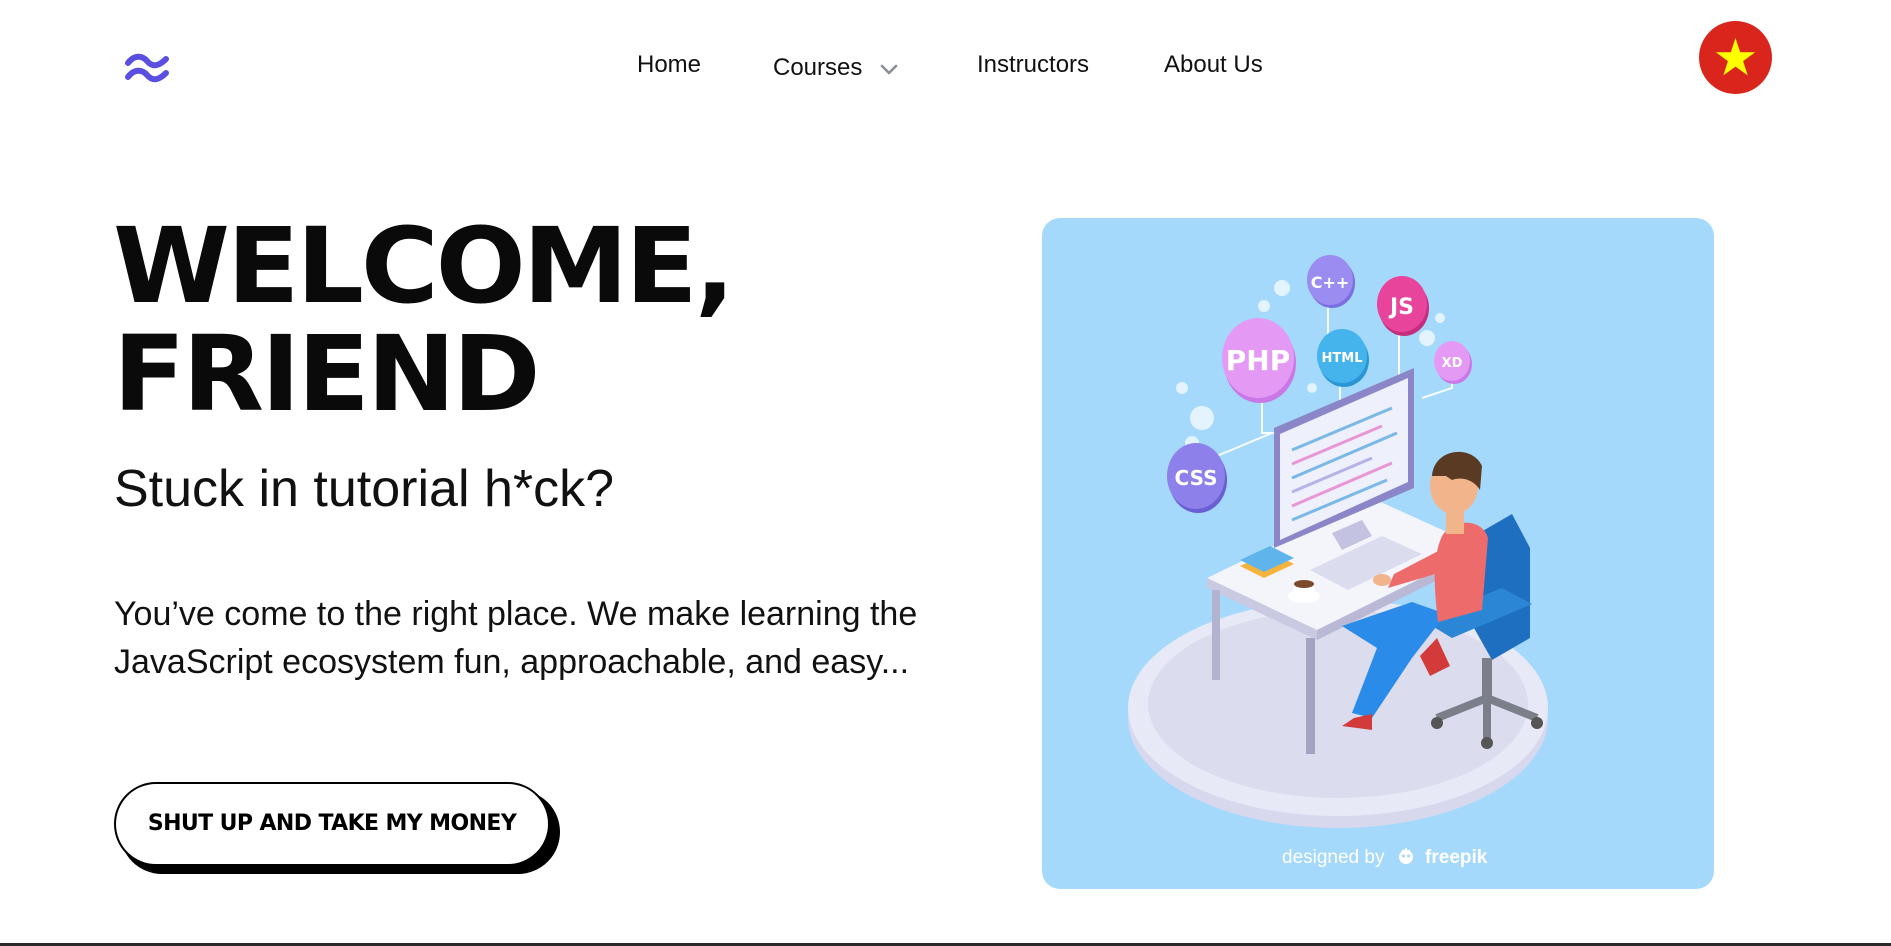 Image resolution: width=1891 pixels, height=946 pixels. I want to click on xd-badge: XD, so click(1453, 362).